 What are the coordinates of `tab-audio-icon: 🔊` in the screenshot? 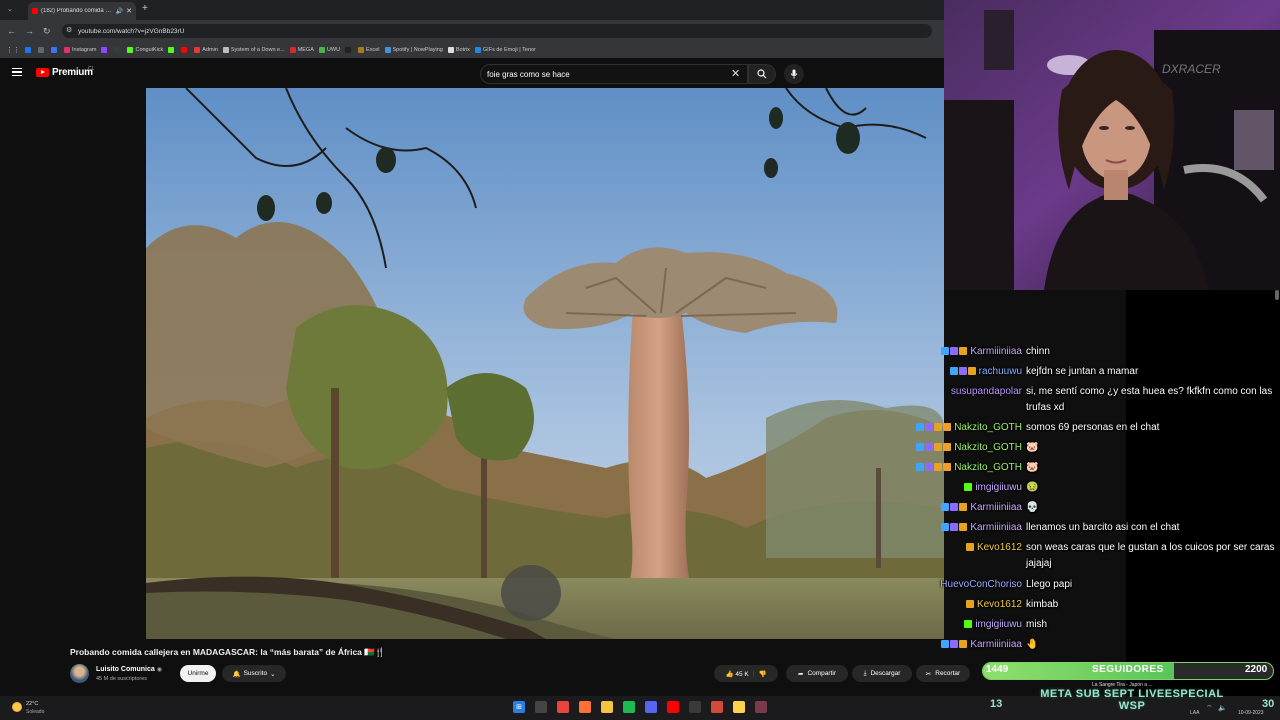 It's located at (119, 11).